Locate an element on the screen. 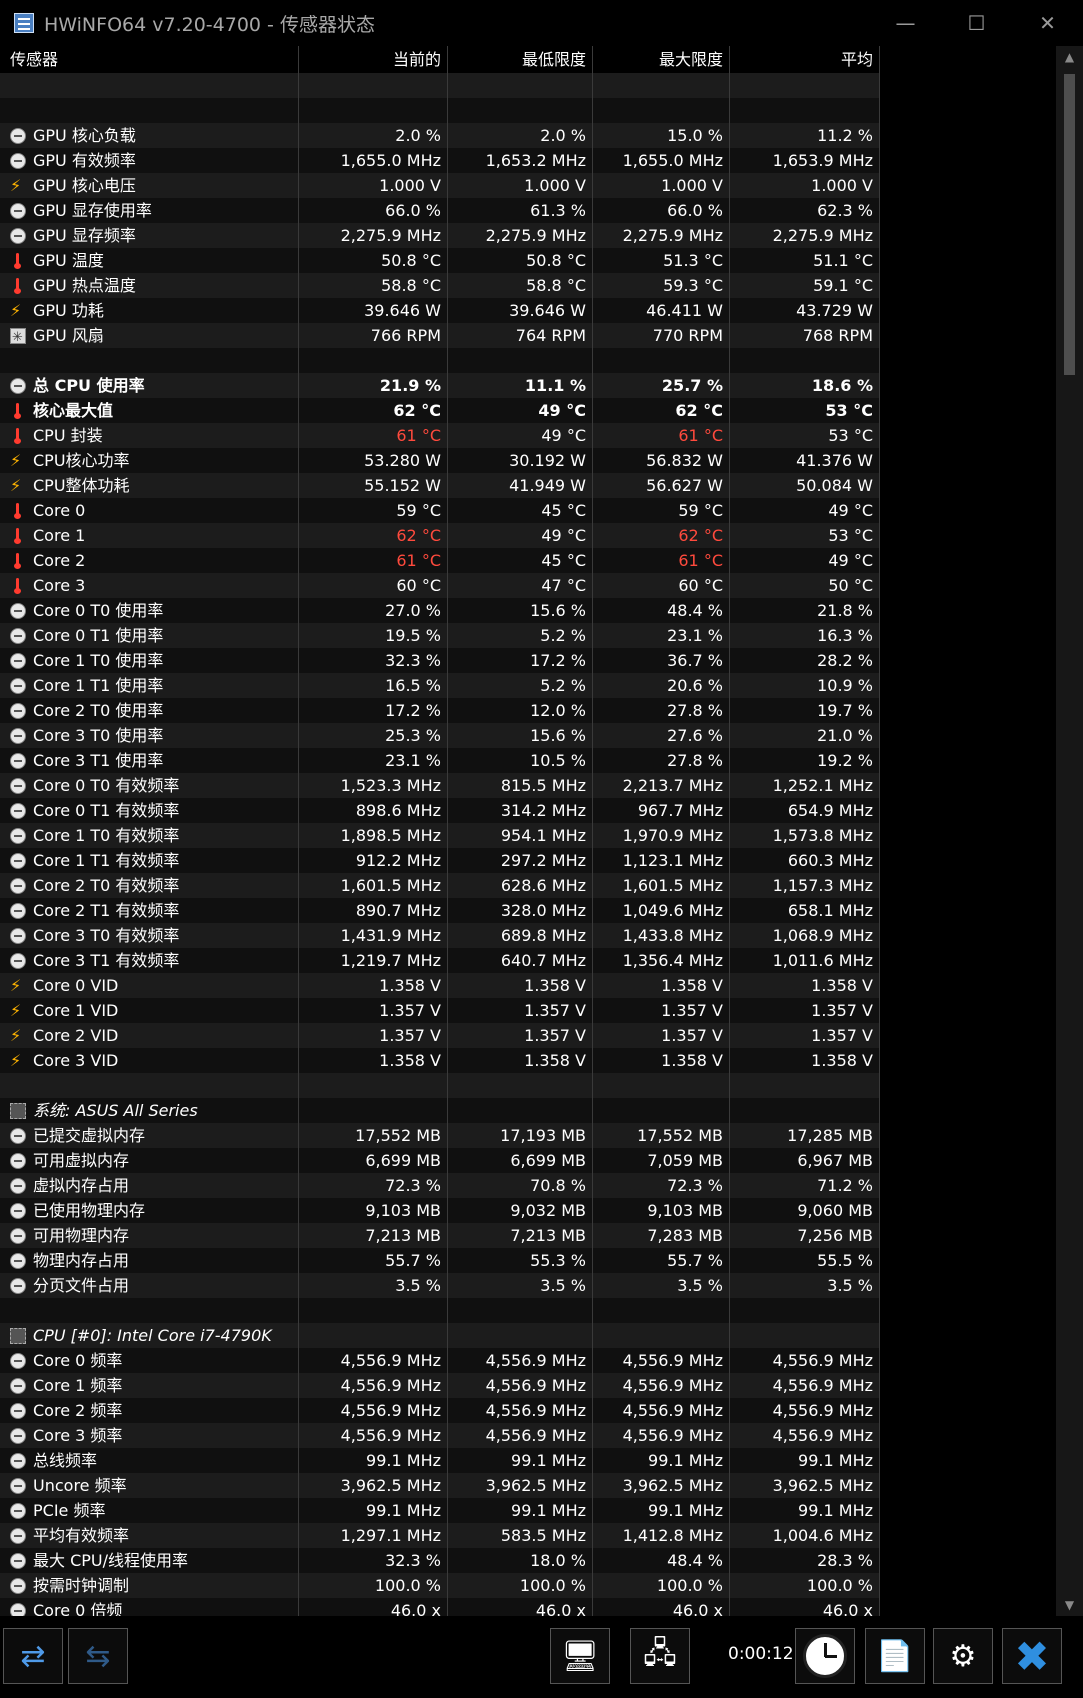 The width and height of the screenshot is (1083, 1698). maximum-value: 7,283 MB is located at coordinates (661, 1235).